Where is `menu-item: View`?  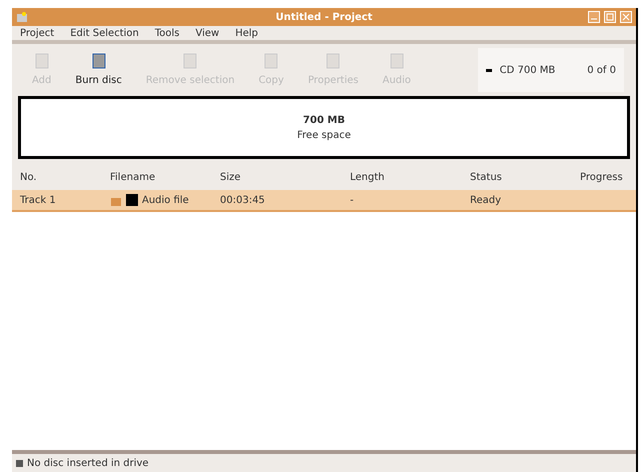
menu-item: View is located at coordinates (208, 33).